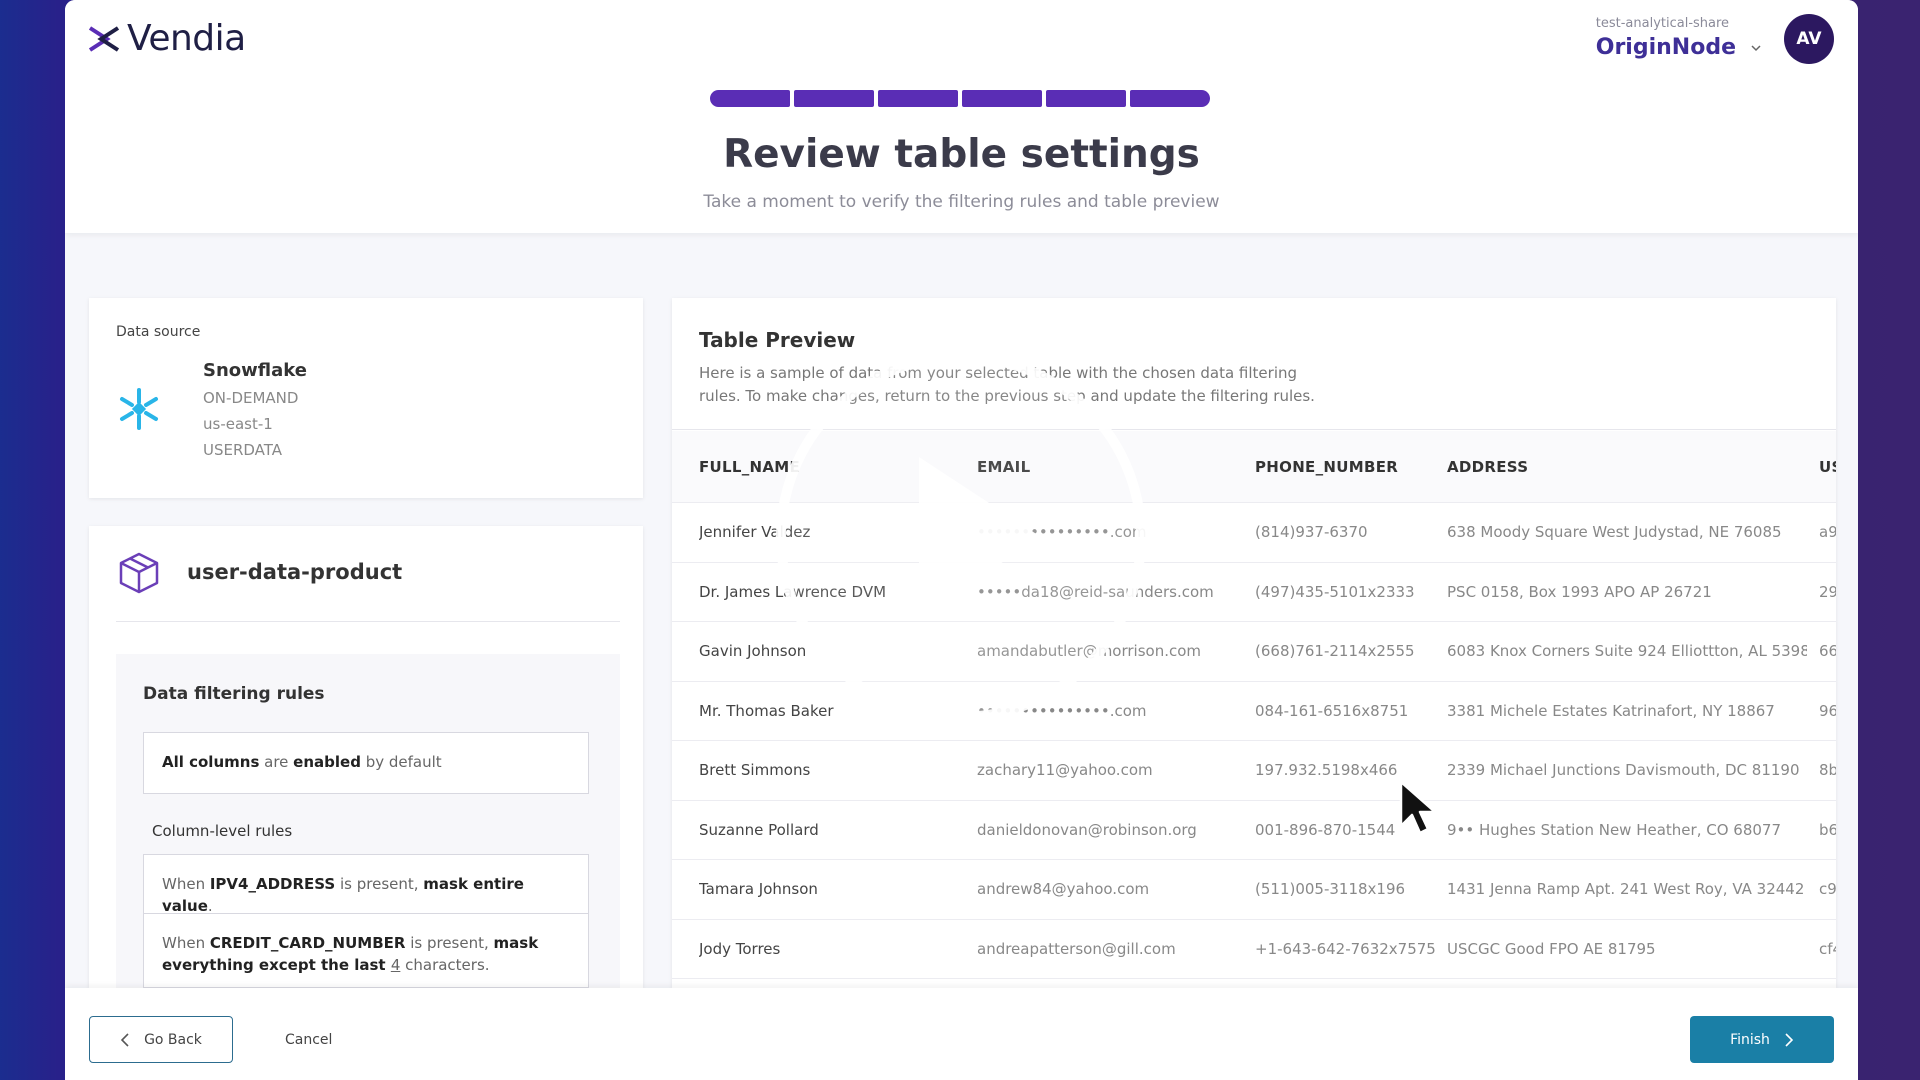 The height and width of the screenshot is (1080, 1920). I want to click on data-source-type: ON-DEMAND, so click(251, 398).